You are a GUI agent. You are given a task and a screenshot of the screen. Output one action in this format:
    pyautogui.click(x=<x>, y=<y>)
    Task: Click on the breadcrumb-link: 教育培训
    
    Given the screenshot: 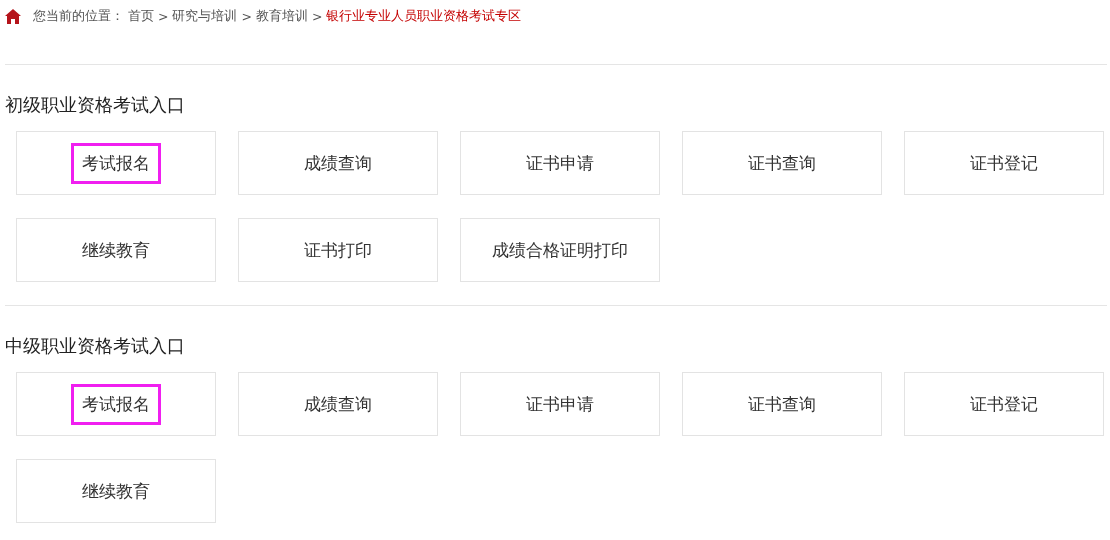 What is the action you would take?
    pyautogui.click(x=281, y=16)
    